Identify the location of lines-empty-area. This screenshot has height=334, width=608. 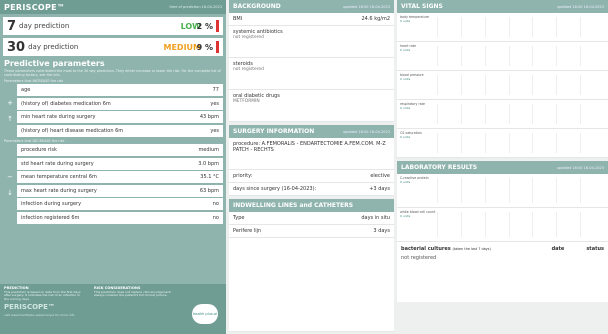
(311, 285).